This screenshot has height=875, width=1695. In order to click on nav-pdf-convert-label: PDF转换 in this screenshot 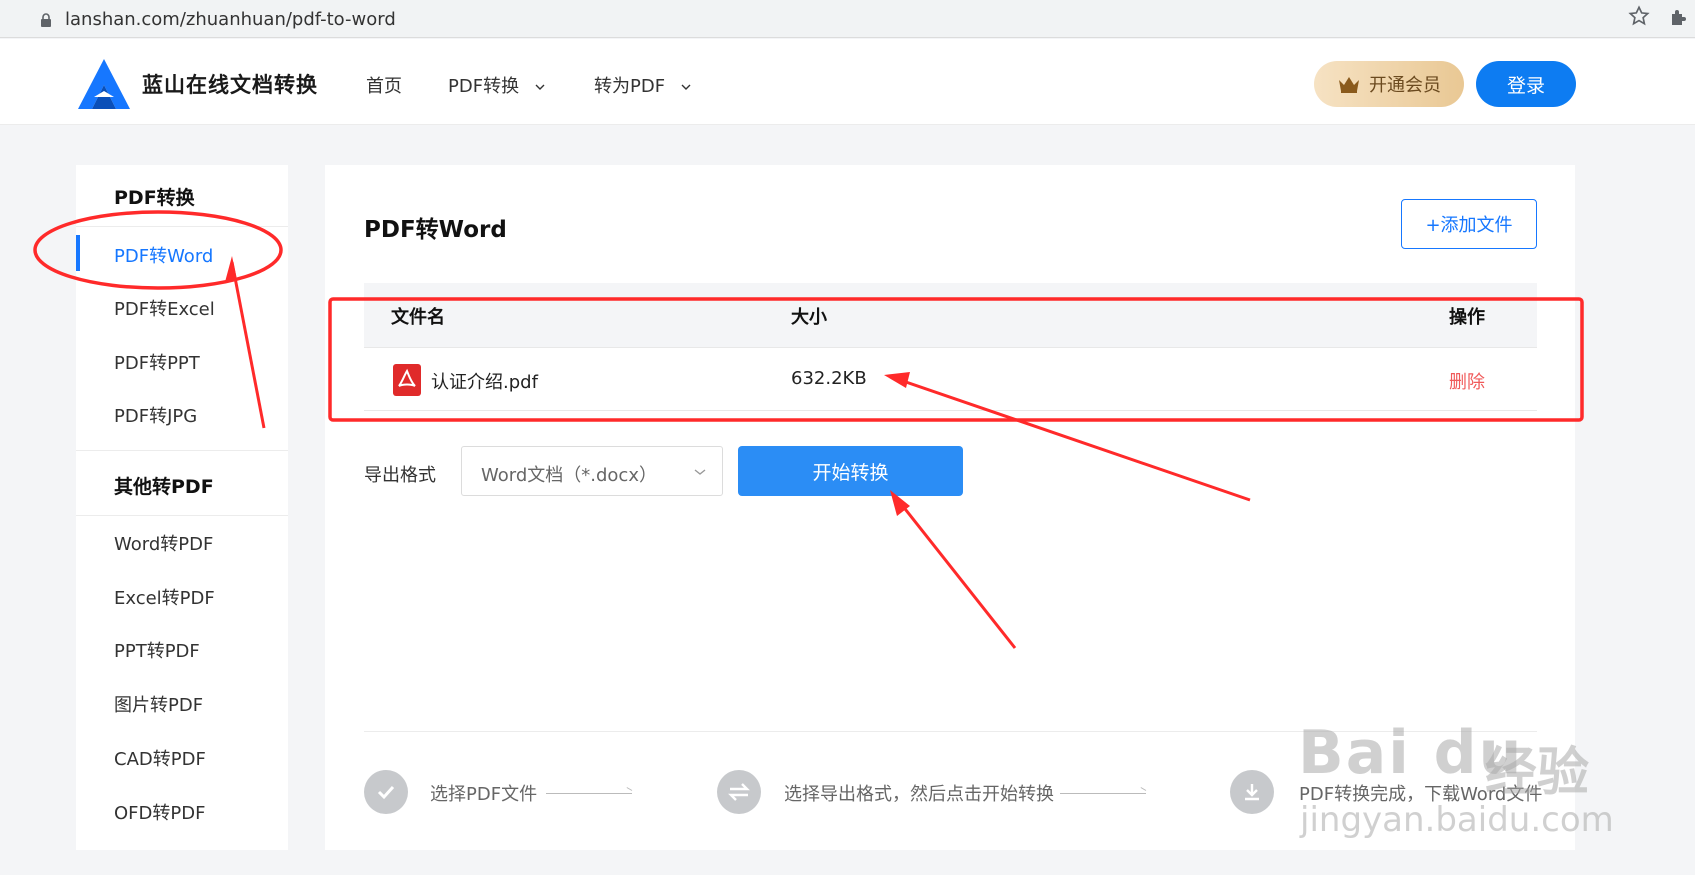, I will do `click(484, 86)`.